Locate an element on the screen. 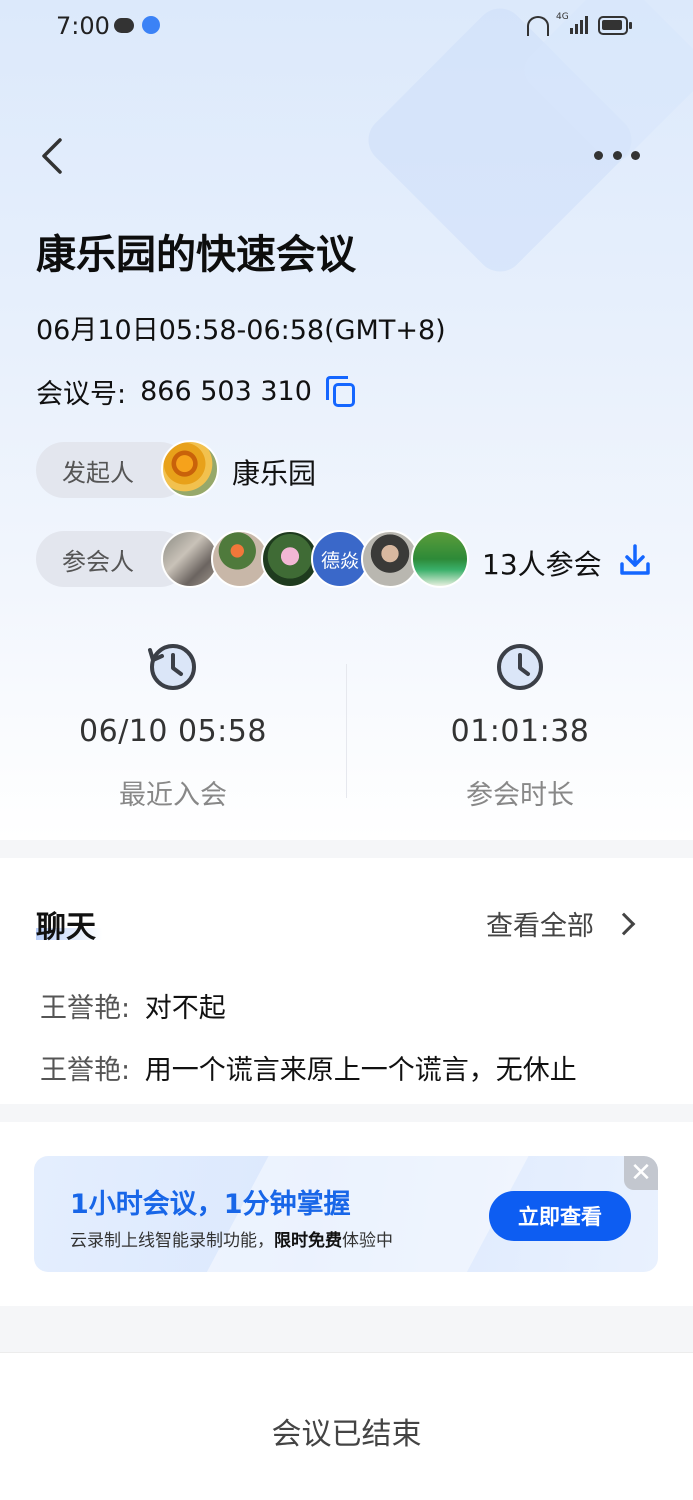 The image size is (693, 1500). status-time: 7:00 is located at coordinates (83, 26).